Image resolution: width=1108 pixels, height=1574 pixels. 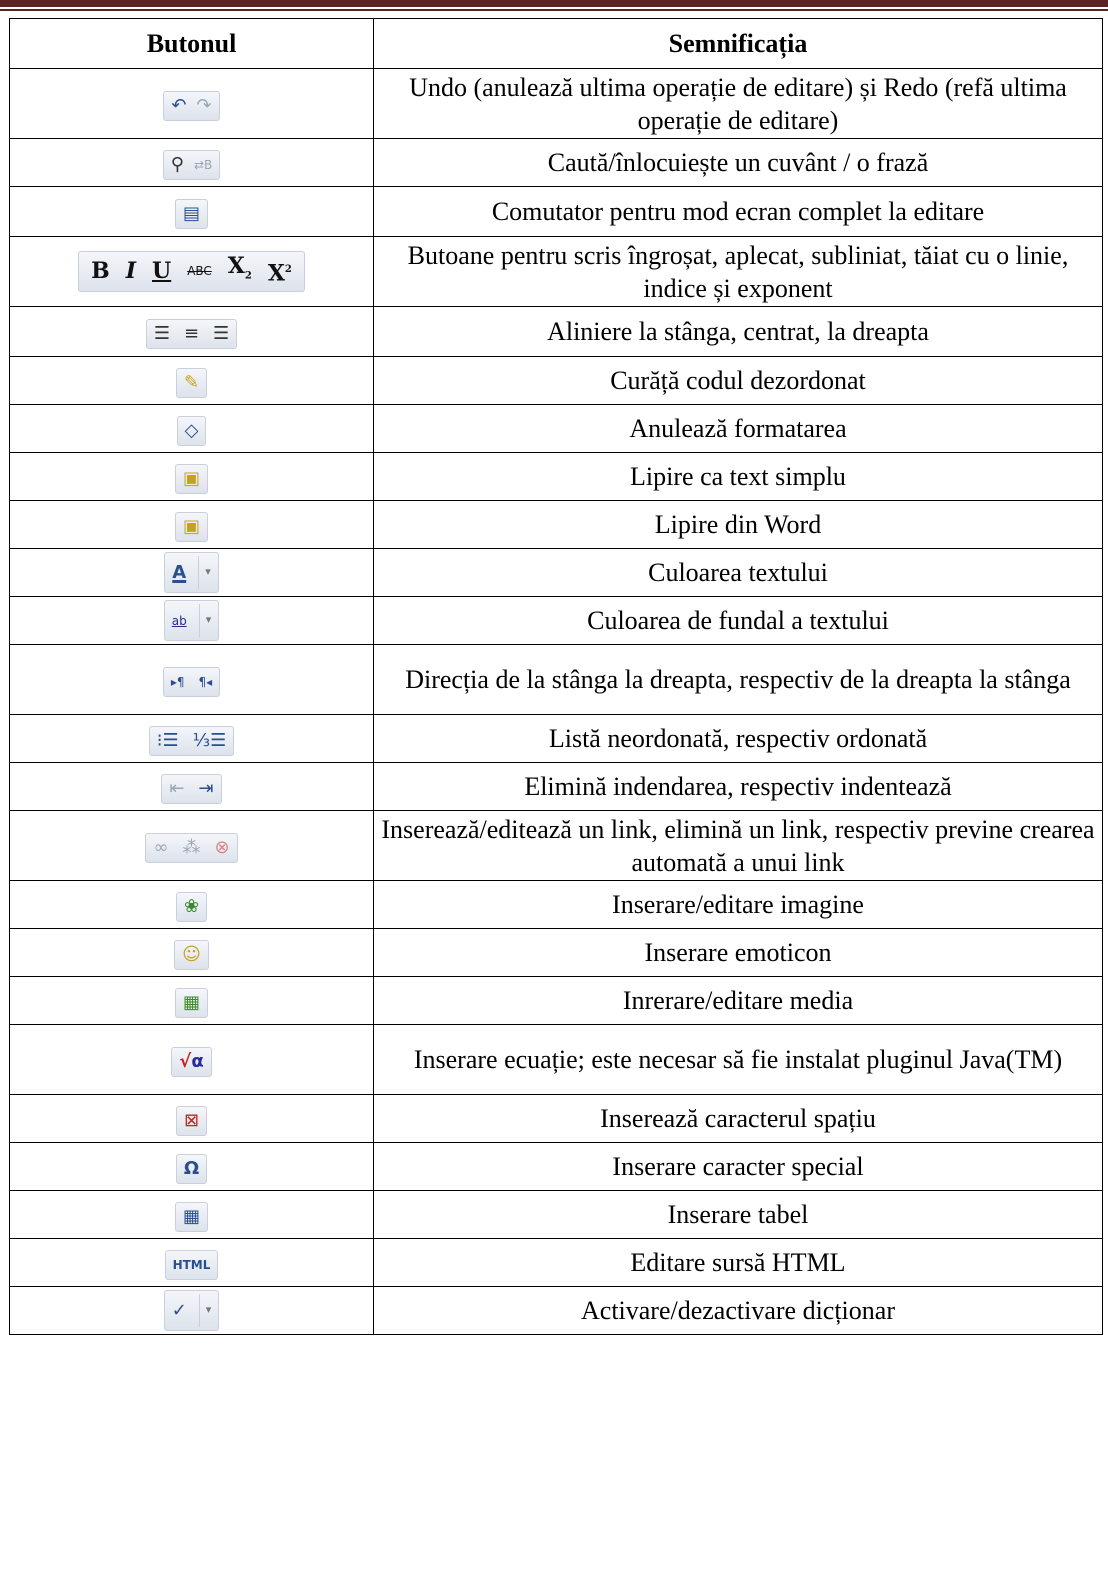 I want to click on list-buttons: ⁝☰ ⅓☰, so click(x=191, y=740).